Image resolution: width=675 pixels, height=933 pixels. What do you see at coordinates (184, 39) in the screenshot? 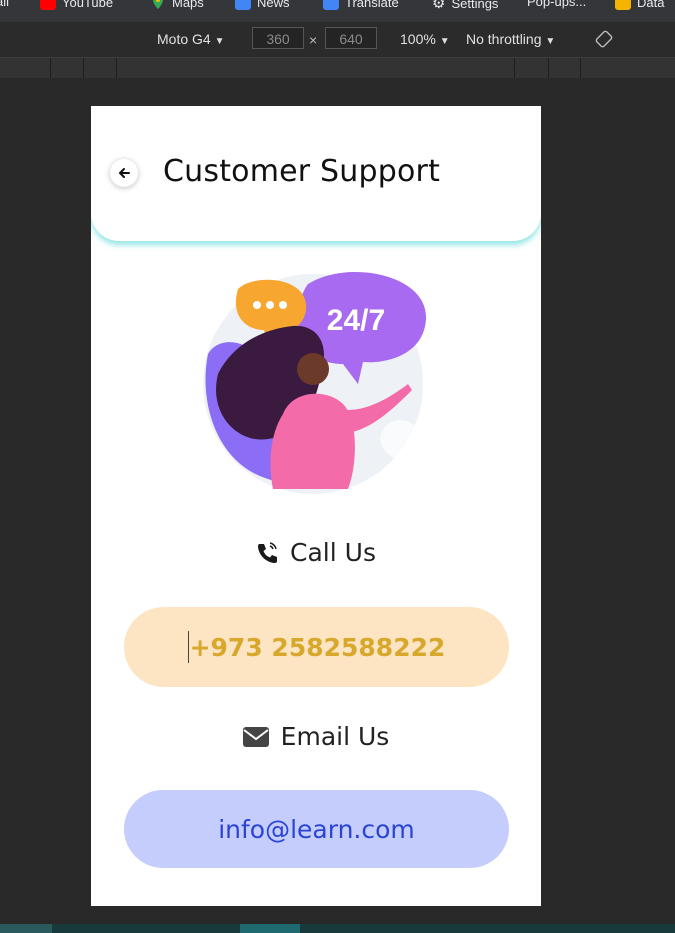
I see `device-name: Moto G4` at bounding box center [184, 39].